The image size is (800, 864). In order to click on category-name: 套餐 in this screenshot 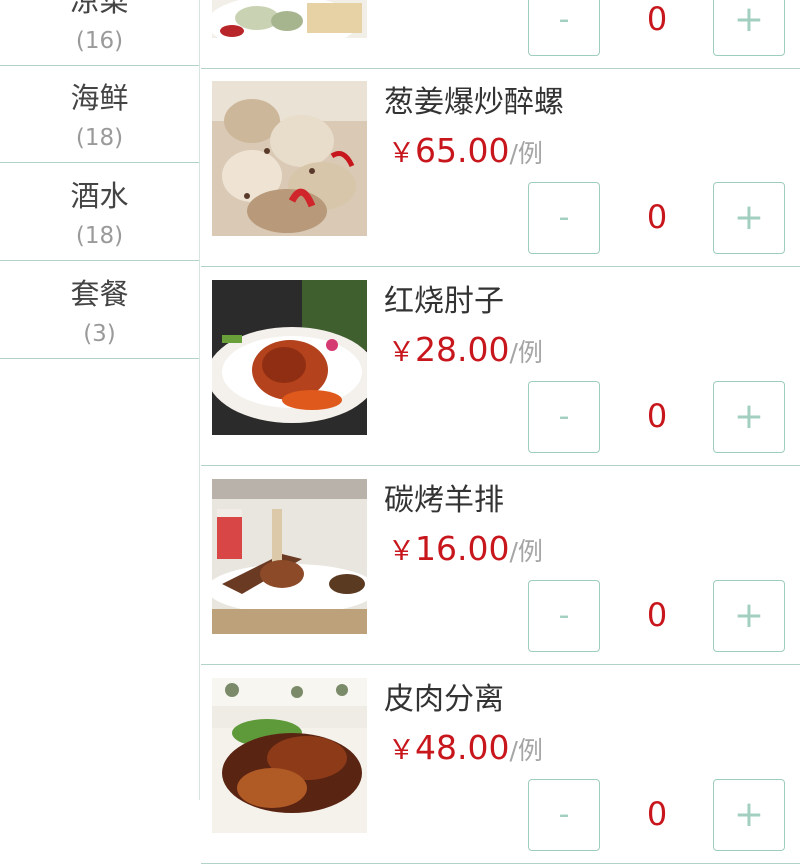, I will do `click(99, 294)`.